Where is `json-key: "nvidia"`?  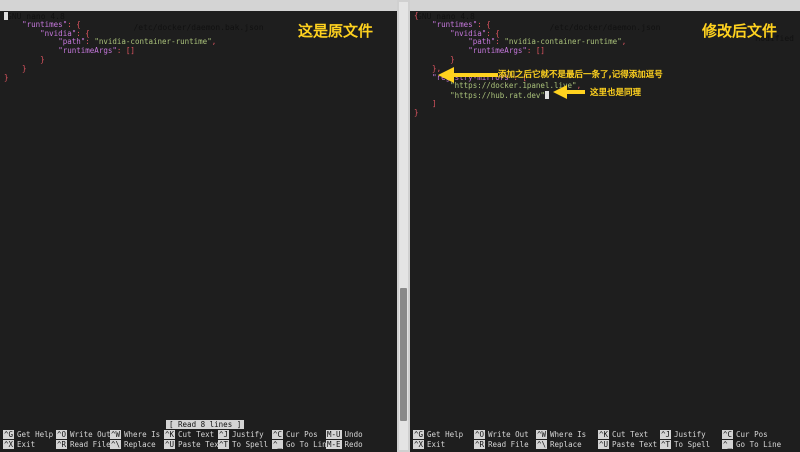
json-key: "nvidia" is located at coordinates (468, 33).